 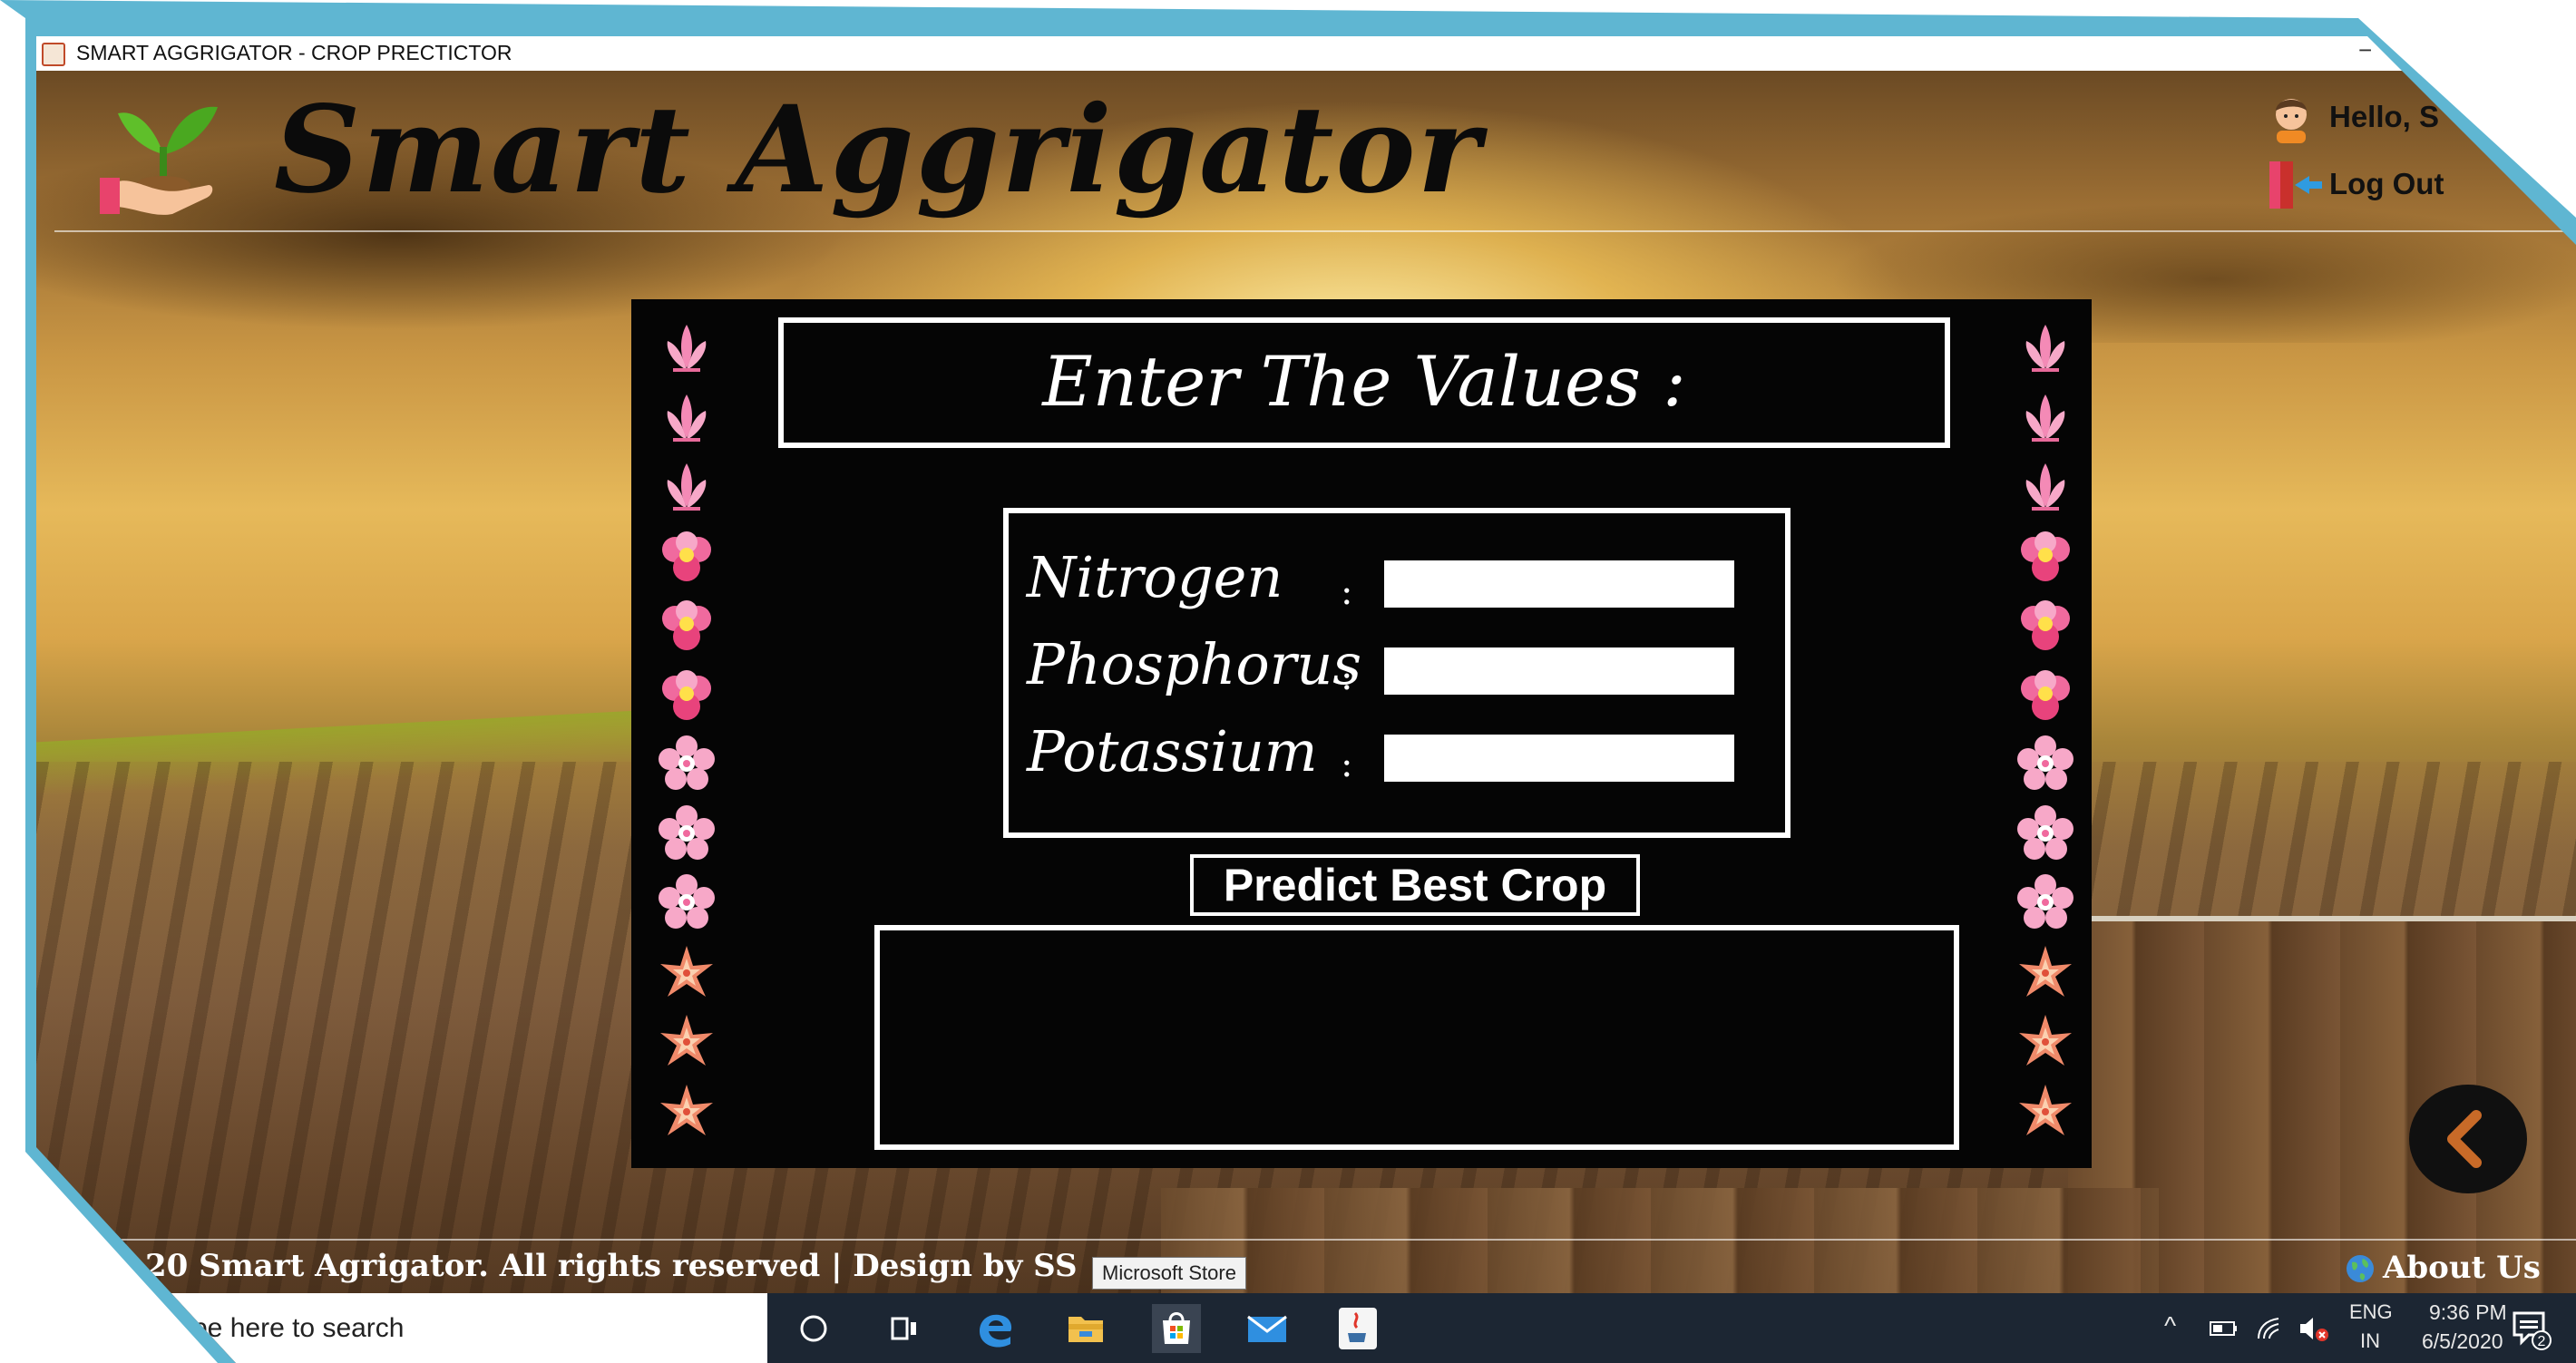 What do you see at coordinates (2360, 1268) in the screenshot?
I see `globe-icon` at bounding box center [2360, 1268].